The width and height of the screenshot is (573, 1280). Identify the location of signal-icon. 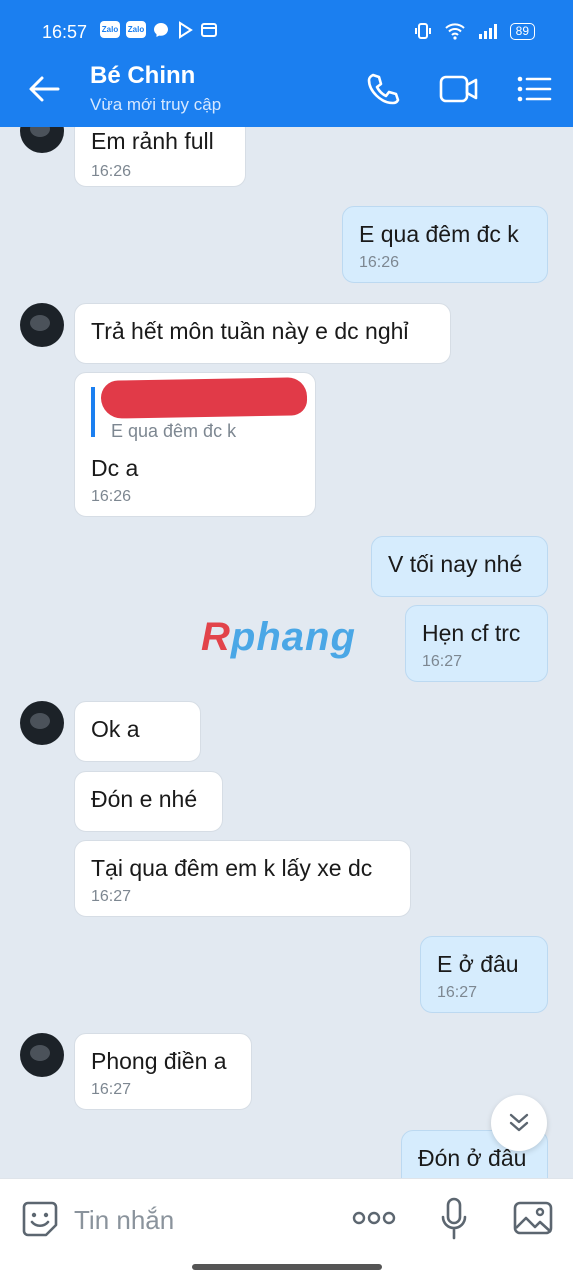
(487, 31).